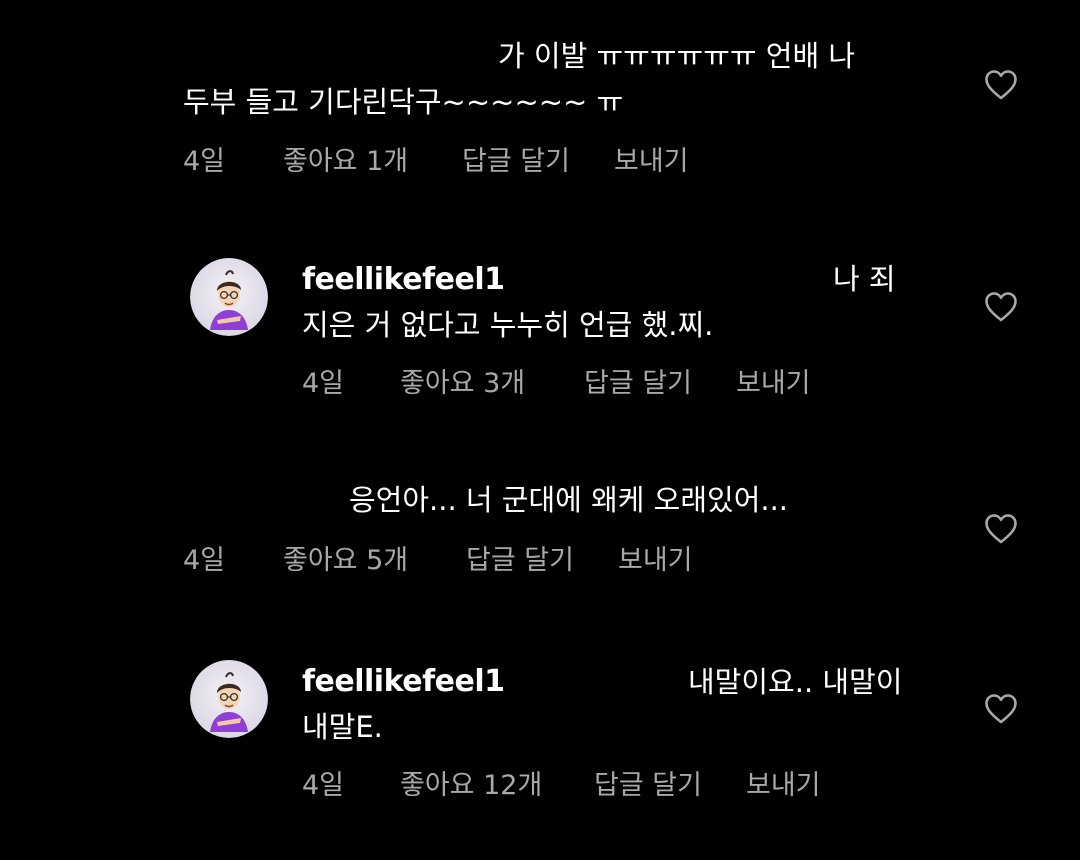 The image size is (1080, 860). I want to click on comment-text-line: 두부 들고 기다린닥구~~~~~~ ㅠ, so click(403, 102).